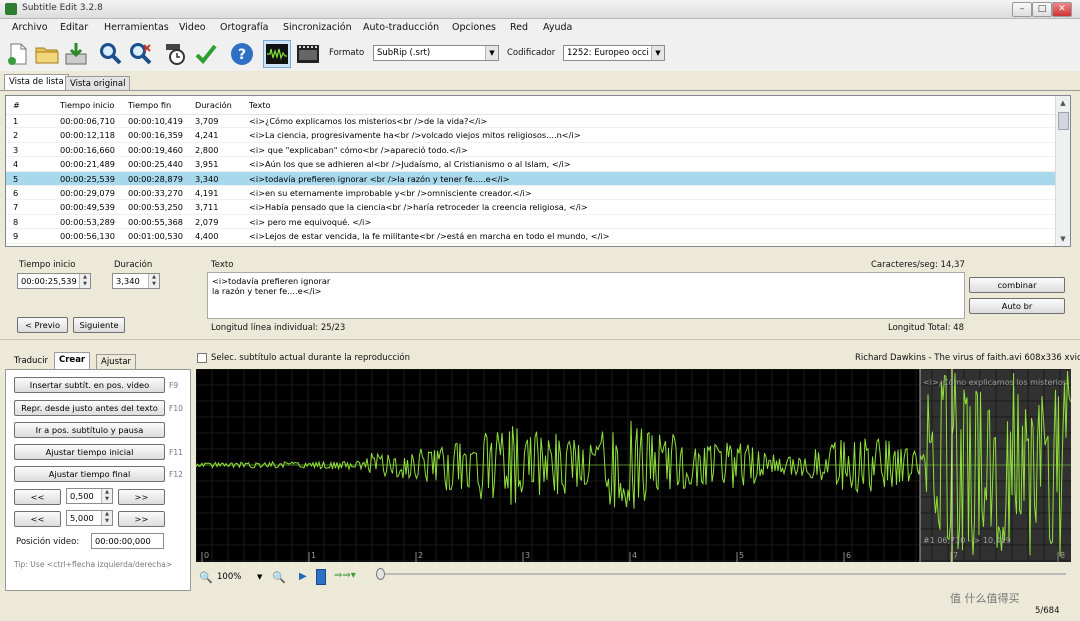 Image resolution: width=1080 pixels, height=621 pixels. Describe the element at coordinates (614, 53) in the screenshot. I see `encoding-select: 1252: Europeo occi ▼` at that location.